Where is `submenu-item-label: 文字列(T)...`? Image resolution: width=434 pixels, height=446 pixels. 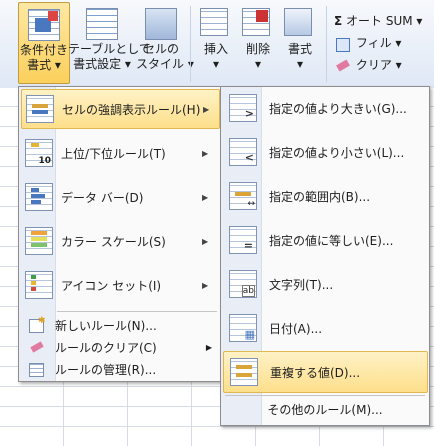 submenu-item-label: 文字列(T)... is located at coordinates (301, 284).